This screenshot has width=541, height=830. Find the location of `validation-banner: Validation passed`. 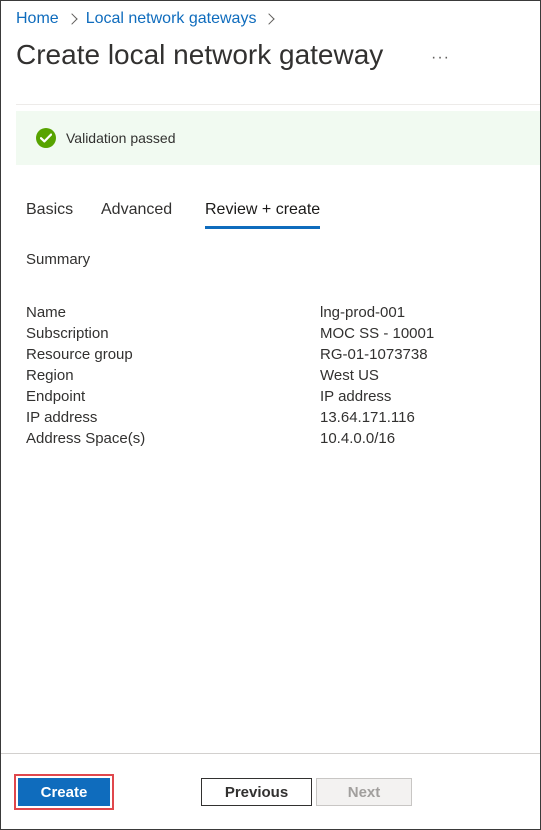

validation-banner: Validation passed is located at coordinates (278, 138).